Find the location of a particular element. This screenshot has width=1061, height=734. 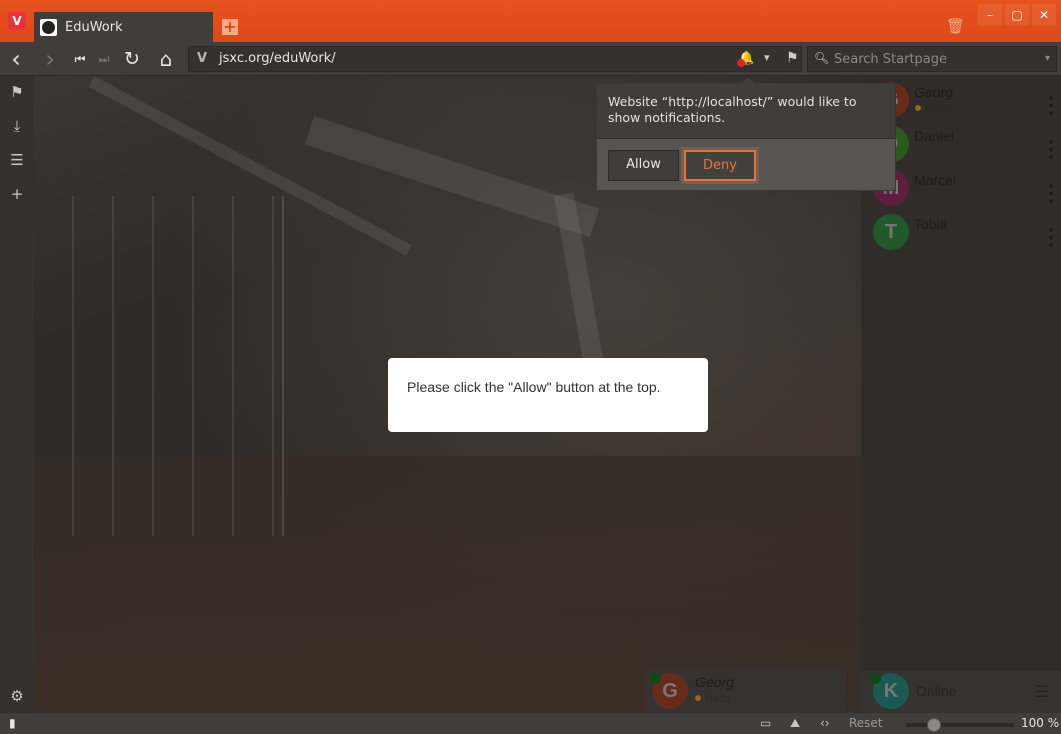

glass-structure-background is located at coordinates (159, 366).